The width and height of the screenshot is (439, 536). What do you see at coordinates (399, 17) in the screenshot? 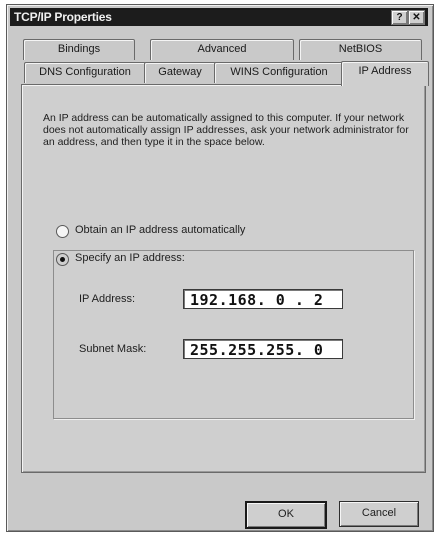
I see `help-icon: ?` at bounding box center [399, 17].